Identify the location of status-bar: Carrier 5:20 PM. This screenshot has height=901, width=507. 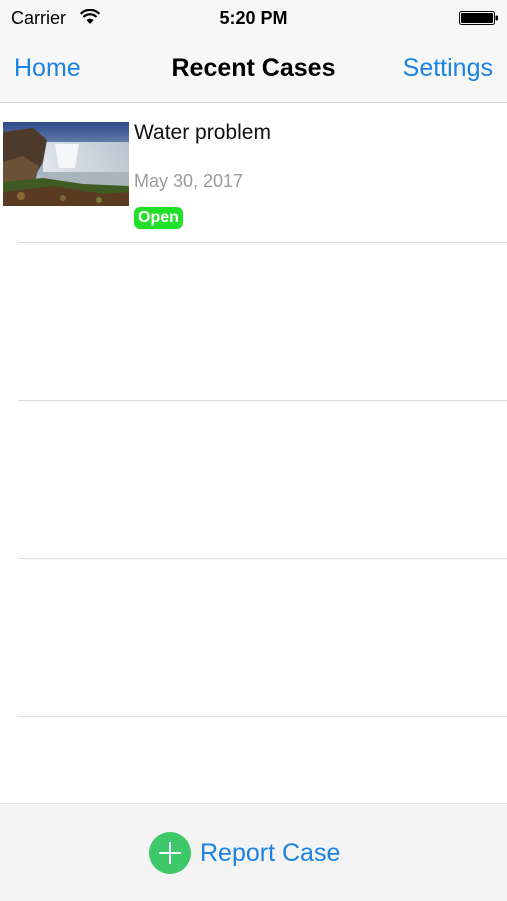
(253, 19).